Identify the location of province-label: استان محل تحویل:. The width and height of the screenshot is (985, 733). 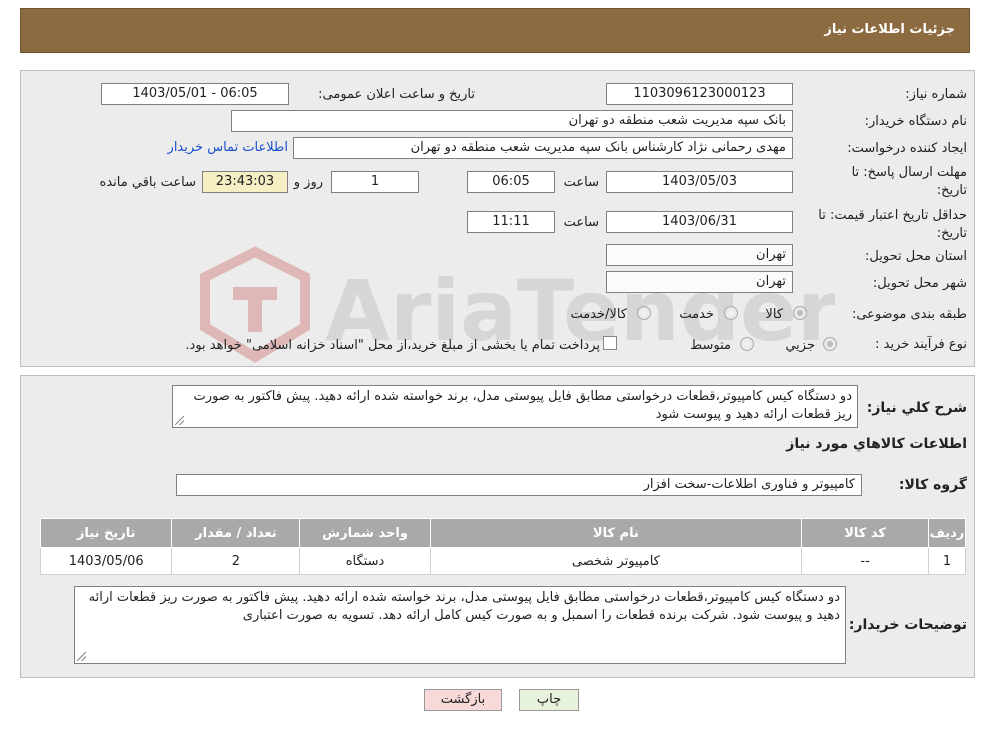
(916, 256).